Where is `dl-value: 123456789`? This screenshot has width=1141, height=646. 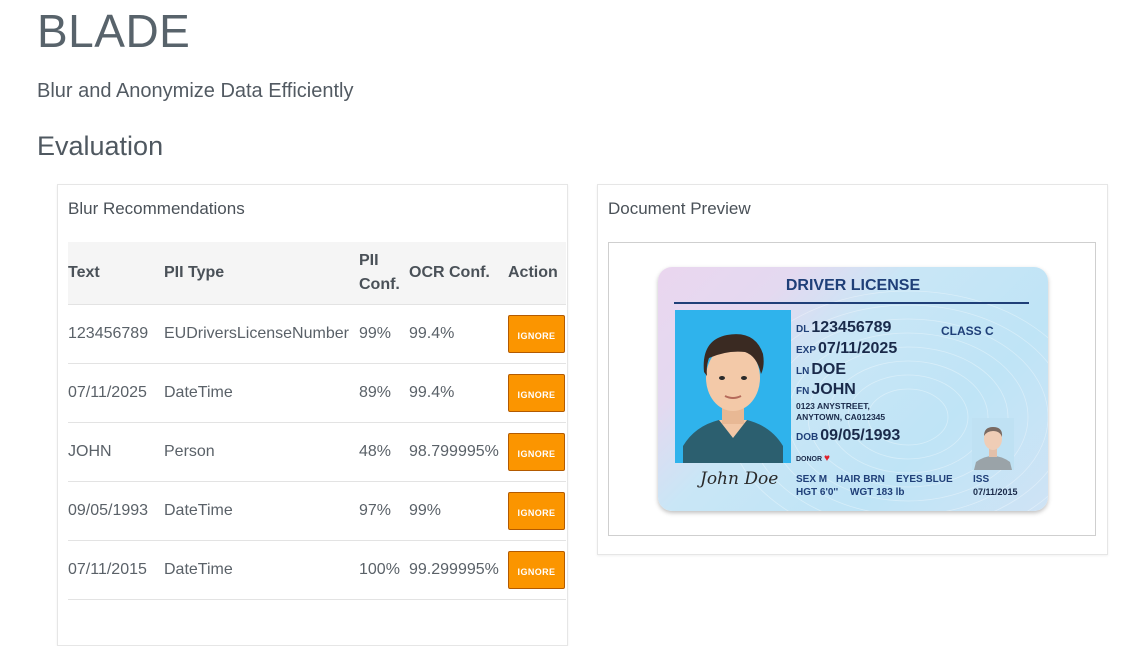 dl-value: 123456789 is located at coordinates (851, 327).